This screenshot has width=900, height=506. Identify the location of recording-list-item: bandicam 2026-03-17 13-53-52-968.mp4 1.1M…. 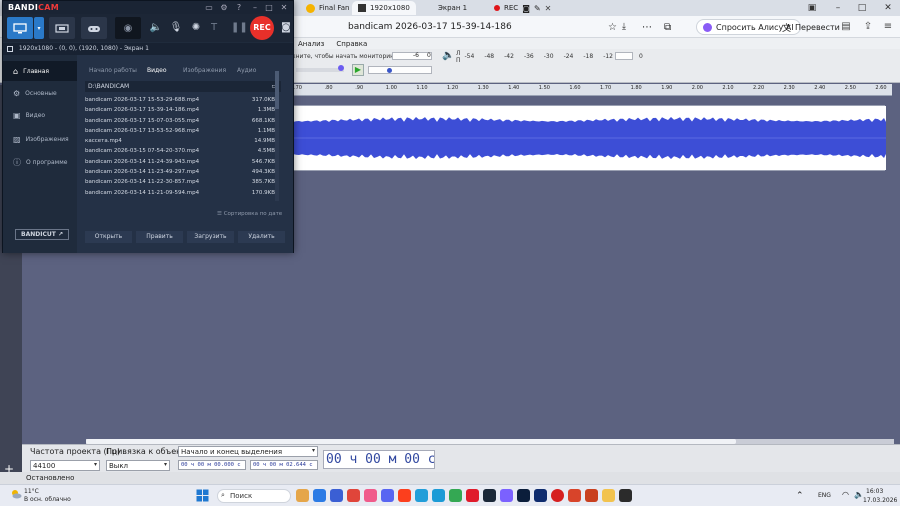
(180, 133).